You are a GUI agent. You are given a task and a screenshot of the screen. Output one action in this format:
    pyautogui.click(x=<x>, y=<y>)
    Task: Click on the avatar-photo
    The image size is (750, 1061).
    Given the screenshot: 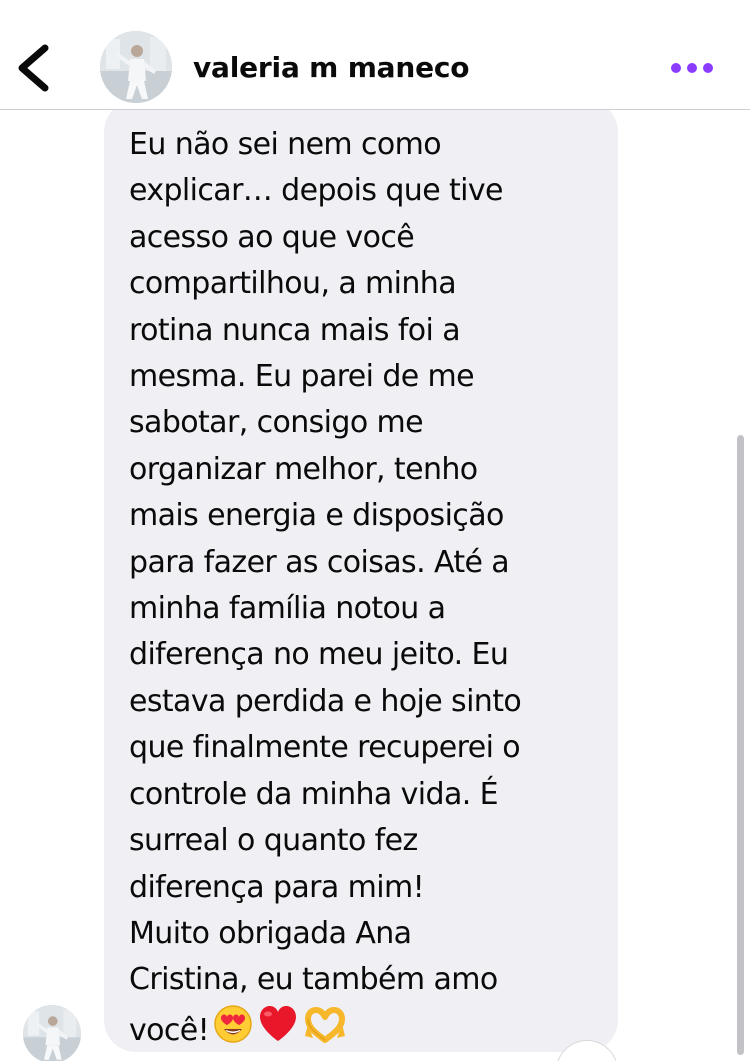 What is the action you would take?
    pyautogui.click(x=136, y=67)
    